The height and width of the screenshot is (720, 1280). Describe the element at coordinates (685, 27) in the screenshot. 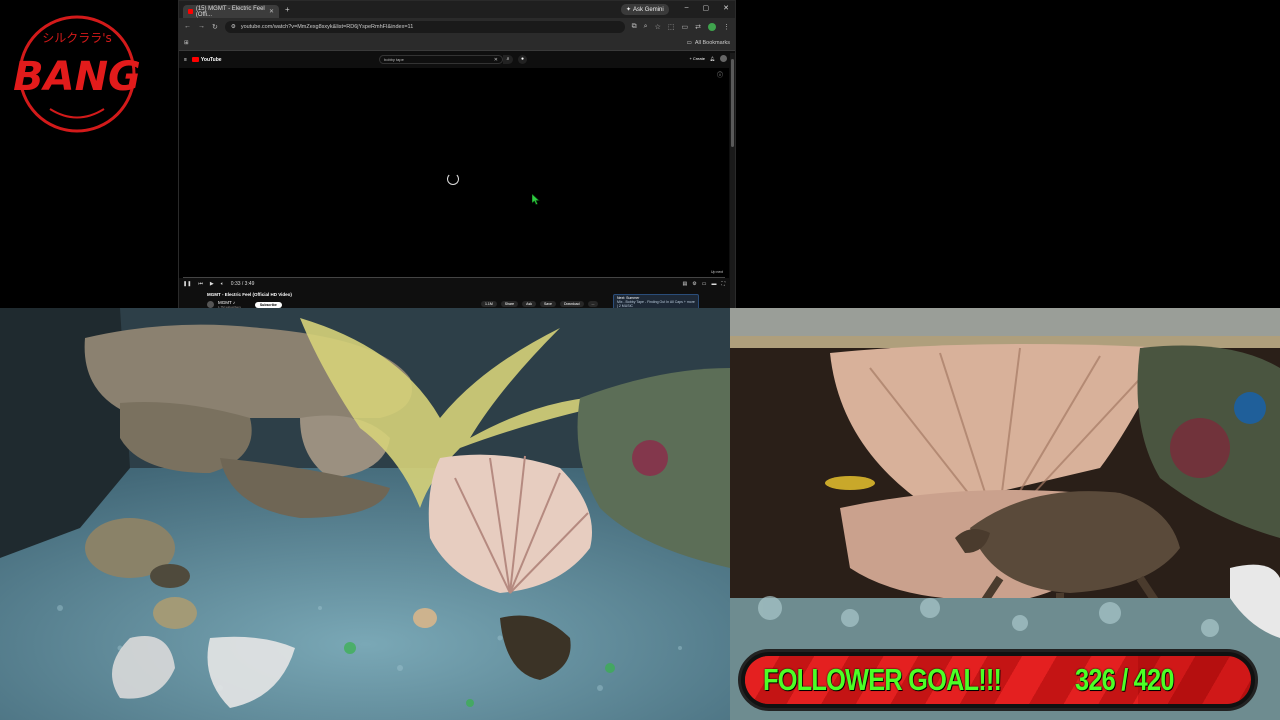

I see `side-panel-icon: ▭` at that location.